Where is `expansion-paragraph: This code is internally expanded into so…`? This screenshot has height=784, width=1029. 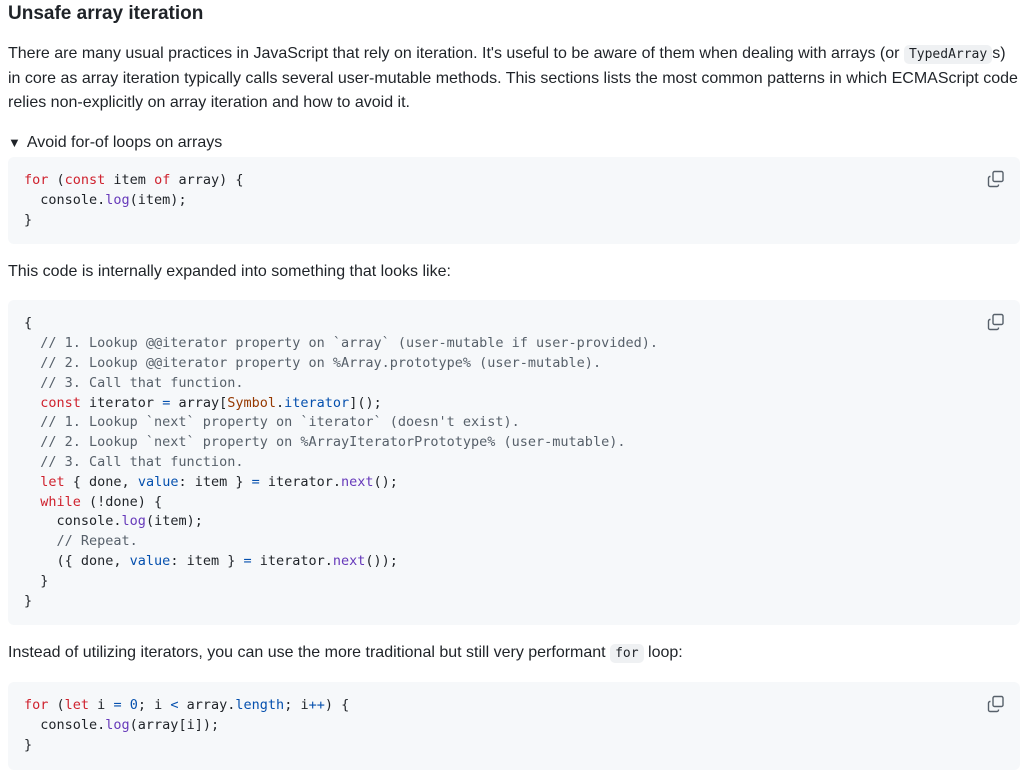
expansion-paragraph: This code is internally expanded into so… is located at coordinates (229, 272).